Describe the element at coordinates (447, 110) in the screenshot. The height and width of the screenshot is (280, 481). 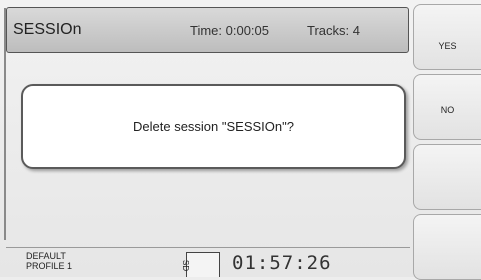
I see `no-softkey-label: NO` at that location.